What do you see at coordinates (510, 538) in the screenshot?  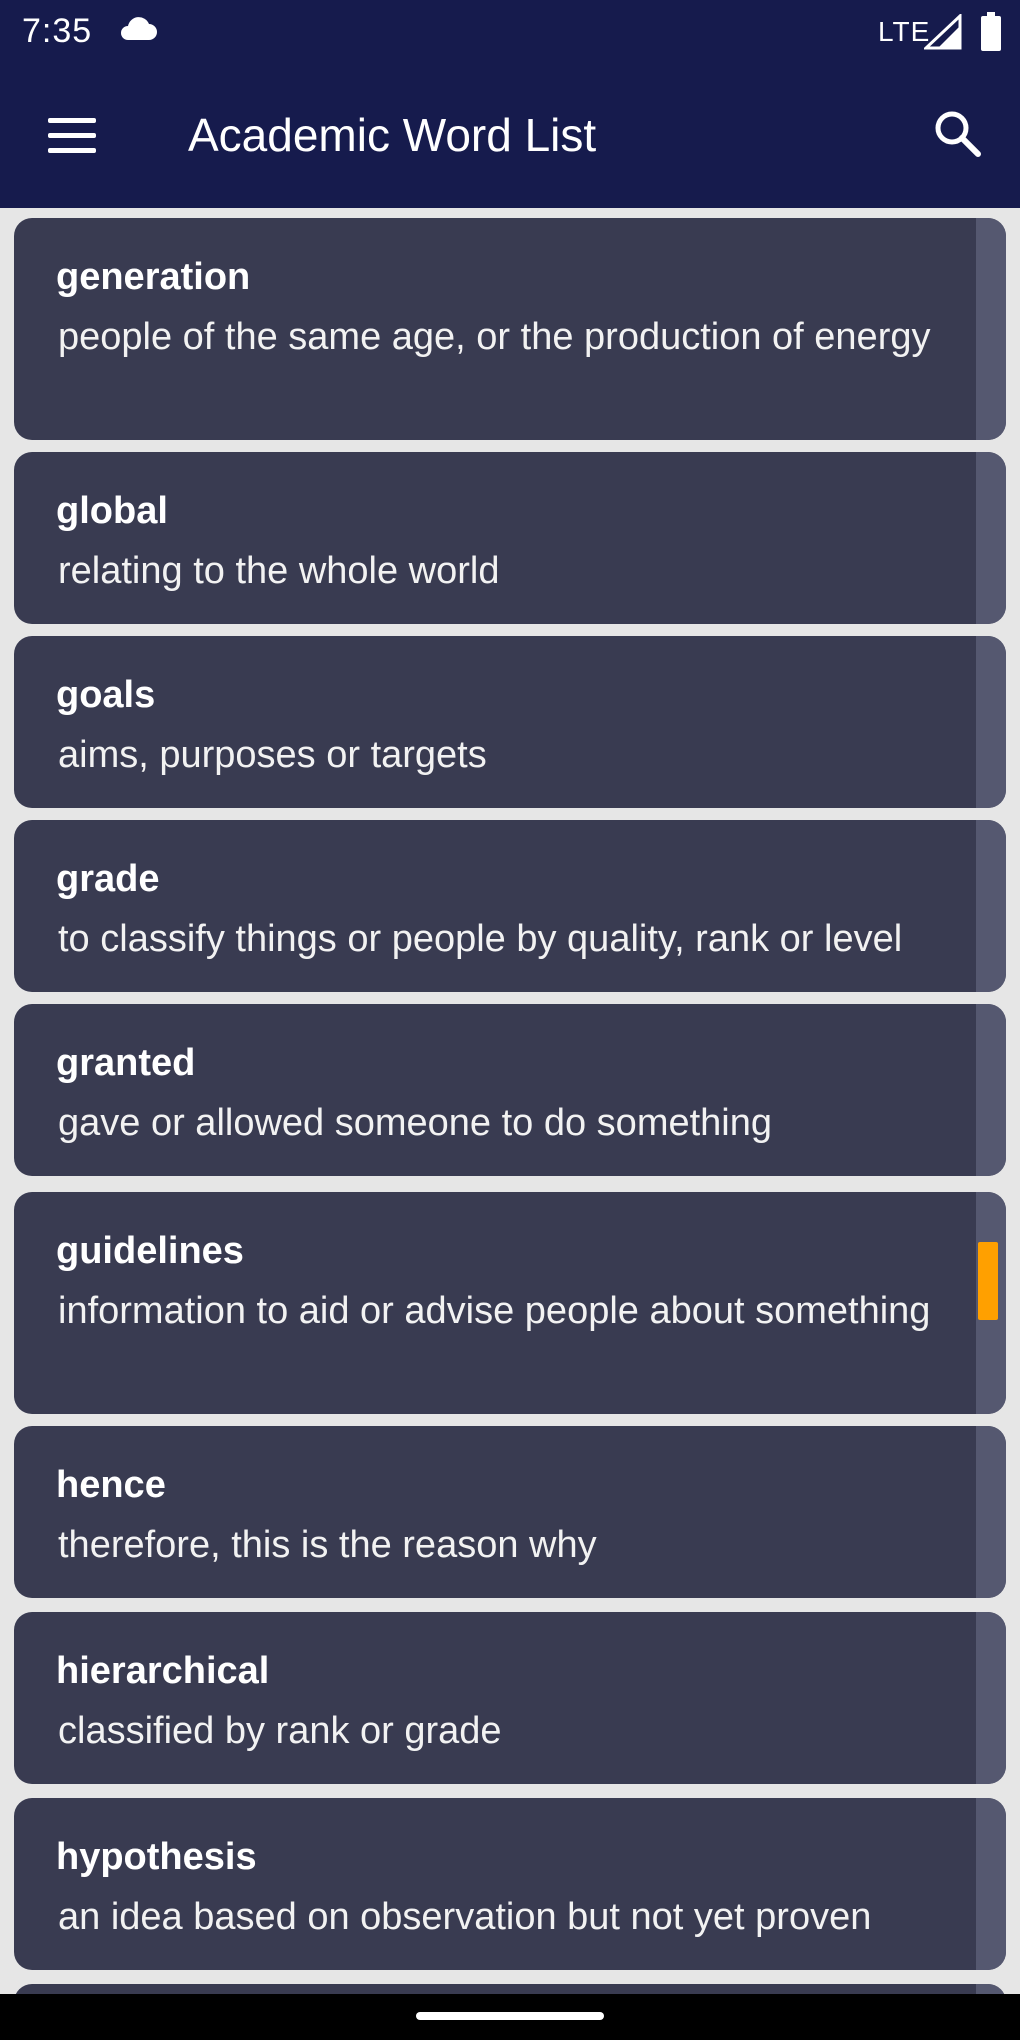 I see `word-card-global: global relating to the whole world` at bounding box center [510, 538].